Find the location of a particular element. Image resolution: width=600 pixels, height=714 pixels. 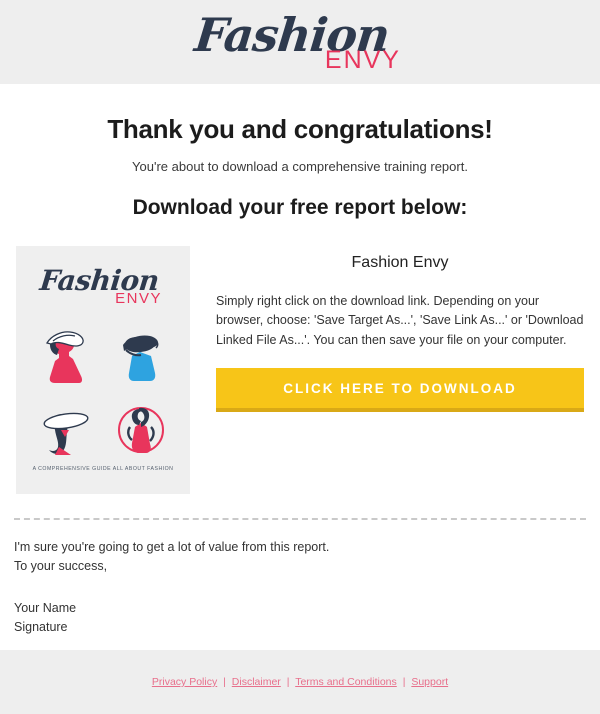

woman-red-dress-circle-icon is located at coordinates (140, 430).